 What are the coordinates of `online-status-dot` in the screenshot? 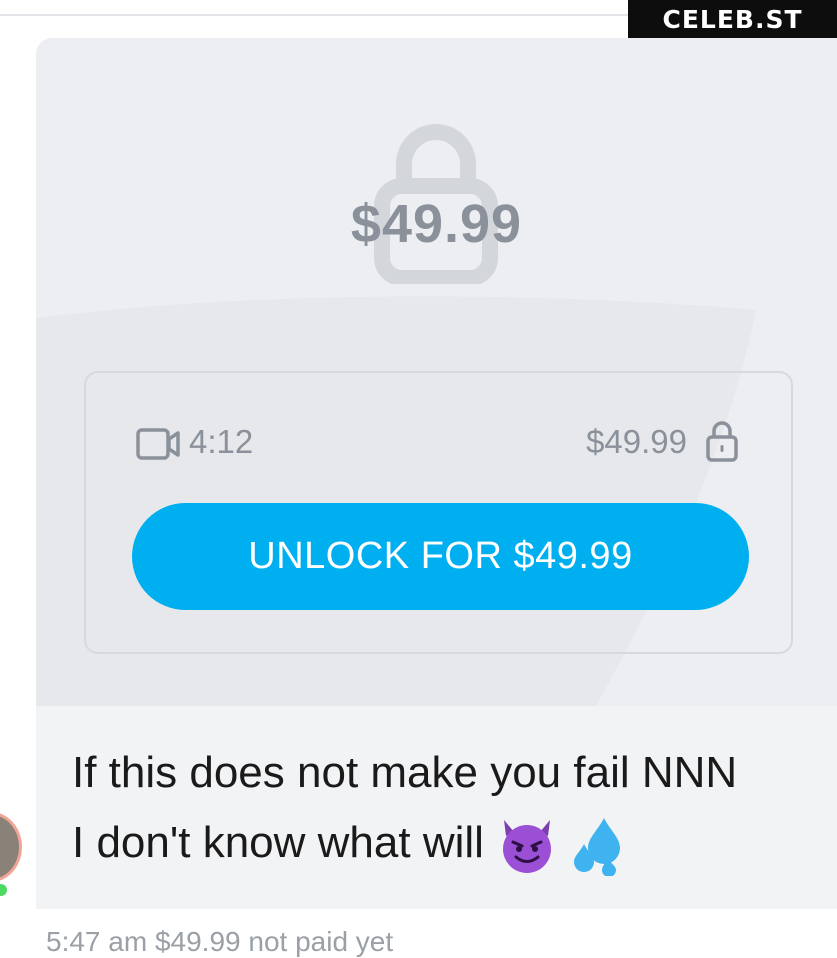 It's located at (4, 890).